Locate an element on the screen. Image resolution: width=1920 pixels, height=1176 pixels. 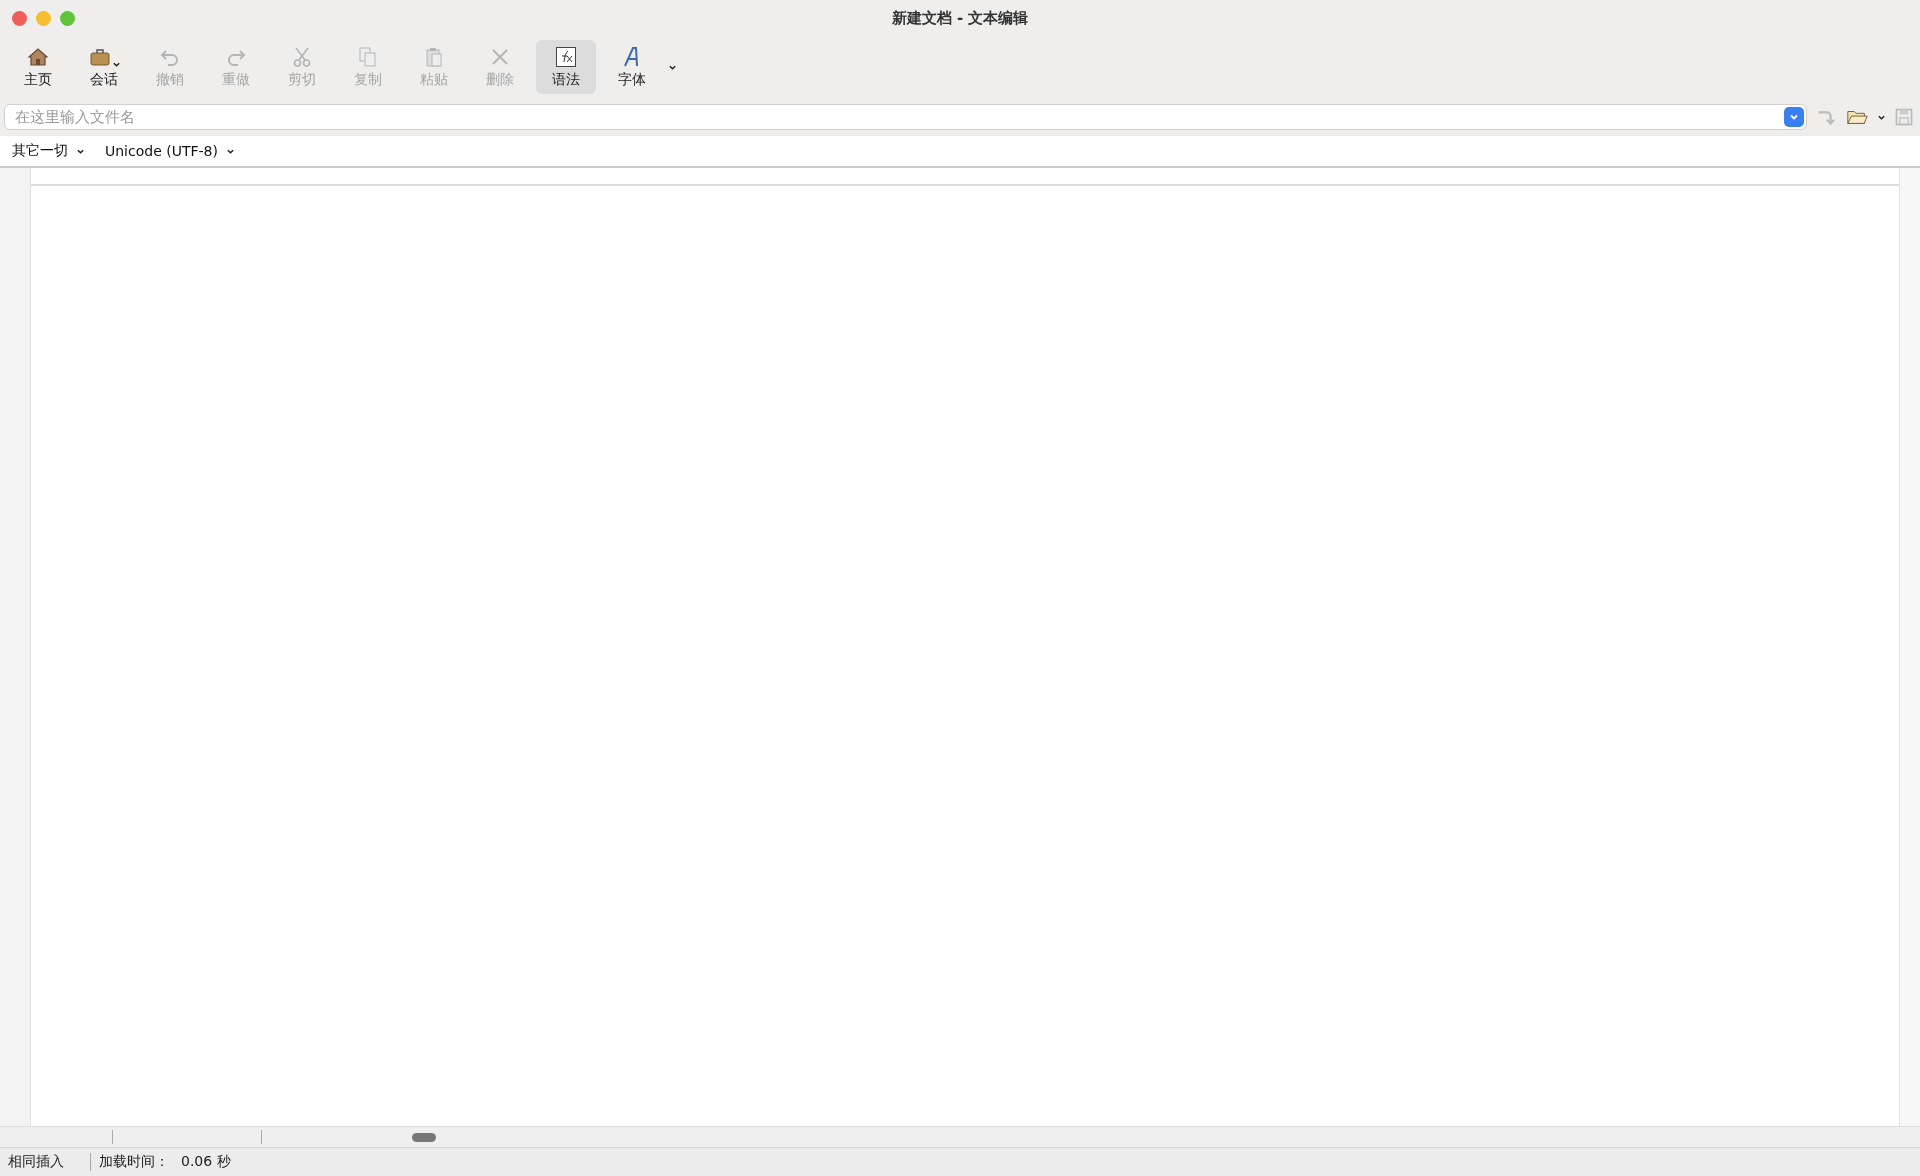
minimize-button is located at coordinates (43, 18).